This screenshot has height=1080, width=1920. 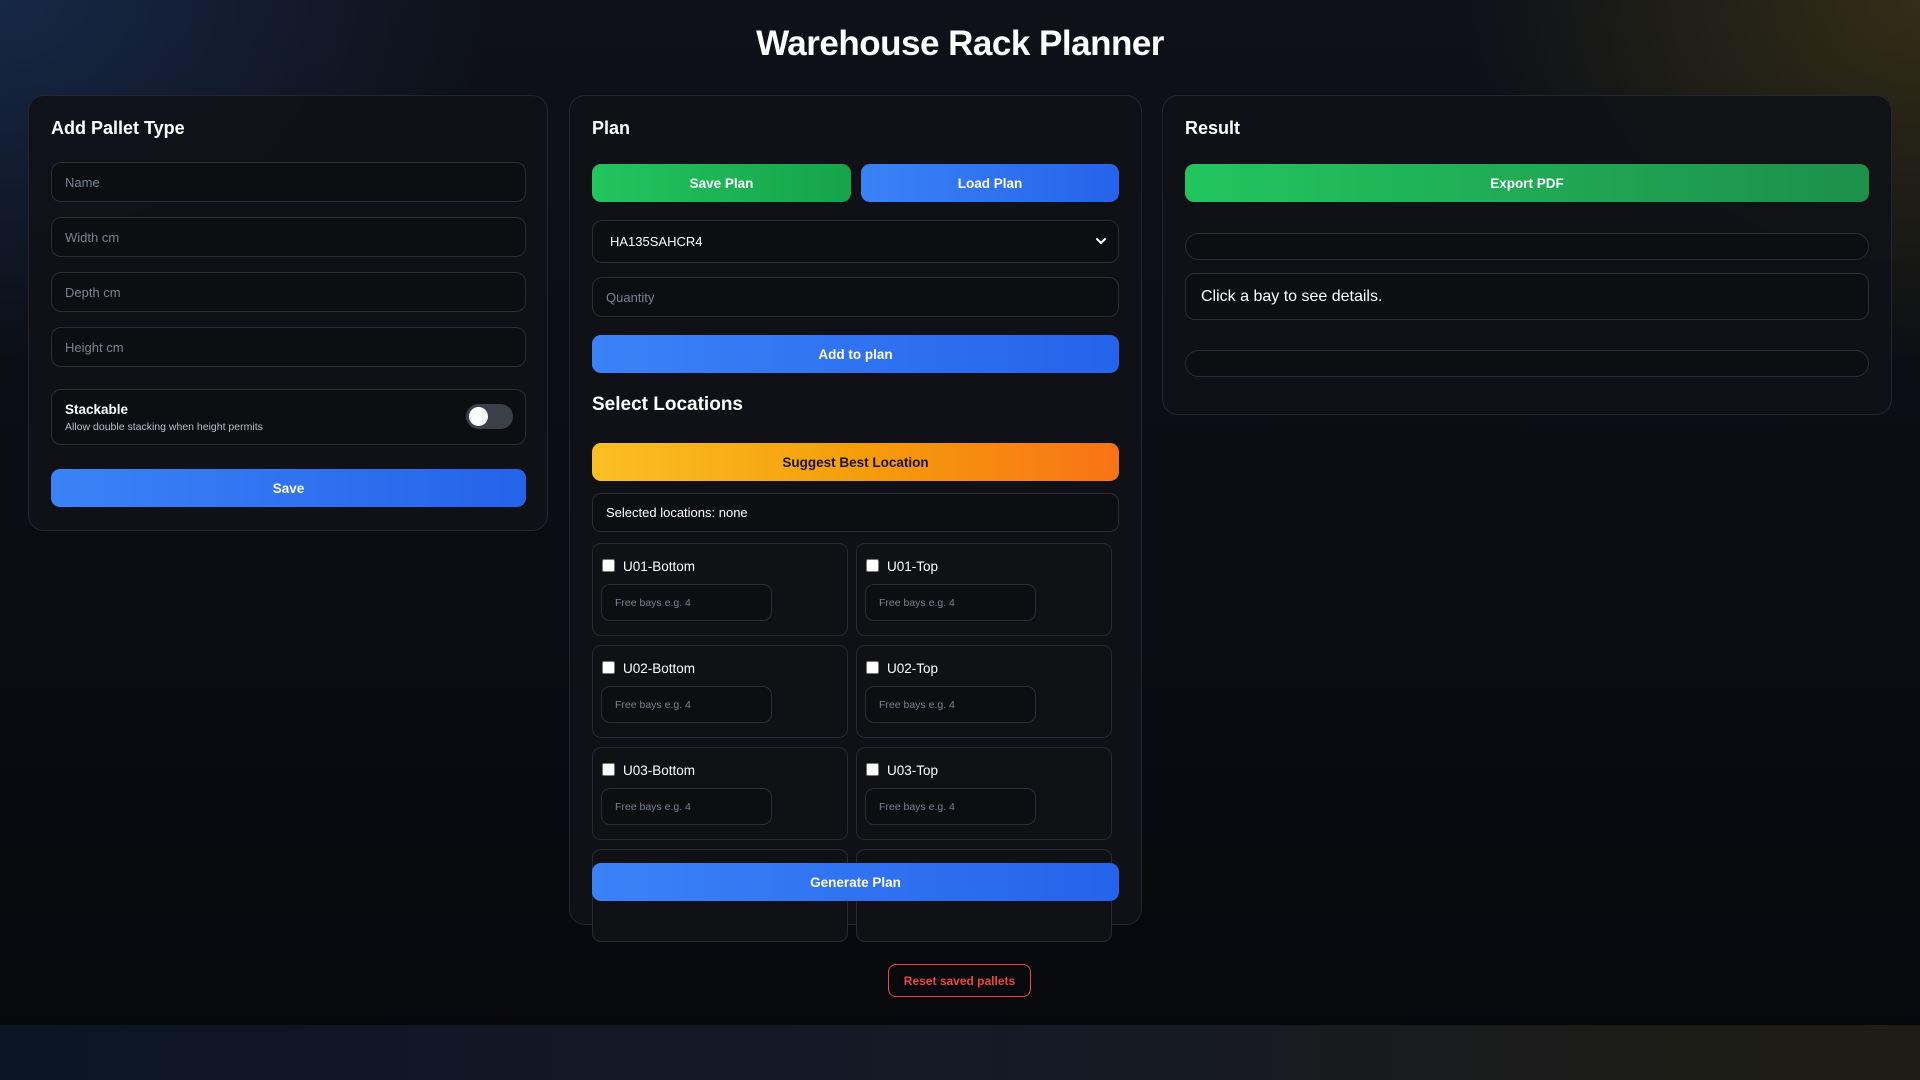 I want to click on location-card: U03-Top, so click(x=984, y=793).